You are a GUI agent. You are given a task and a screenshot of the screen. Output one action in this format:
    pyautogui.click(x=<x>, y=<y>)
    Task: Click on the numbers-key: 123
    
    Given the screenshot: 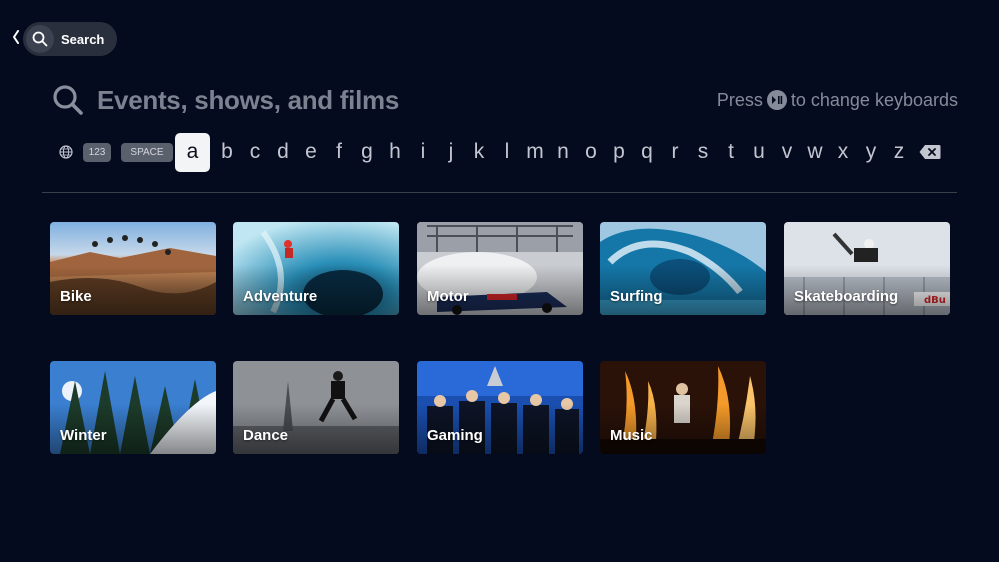 What is the action you would take?
    pyautogui.click(x=97, y=152)
    